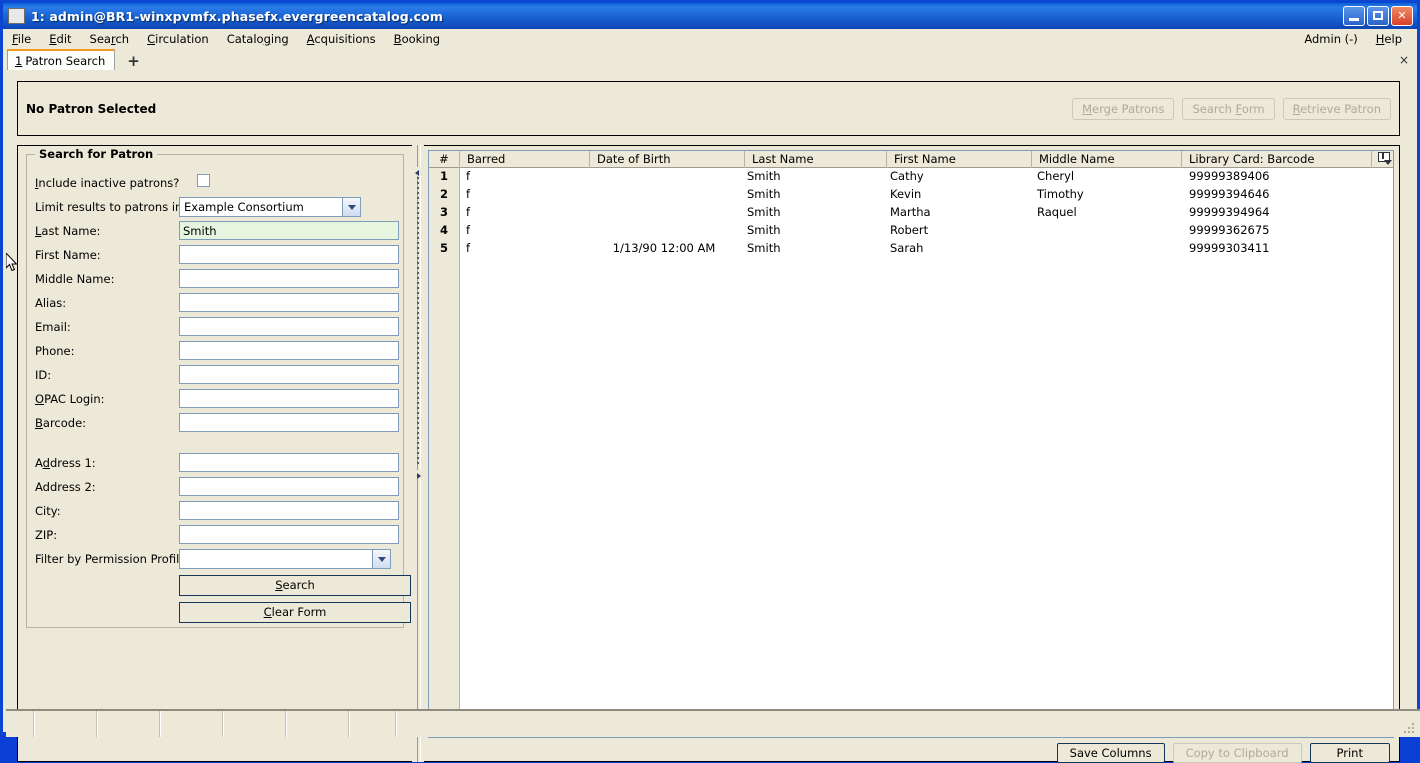 The height and width of the screenshot is (763, 1420). Describe the element at coordinates (1237, 753) in the screenshot. I see `copy-to-clipboard-button: Copy to Clipboard` at that location.